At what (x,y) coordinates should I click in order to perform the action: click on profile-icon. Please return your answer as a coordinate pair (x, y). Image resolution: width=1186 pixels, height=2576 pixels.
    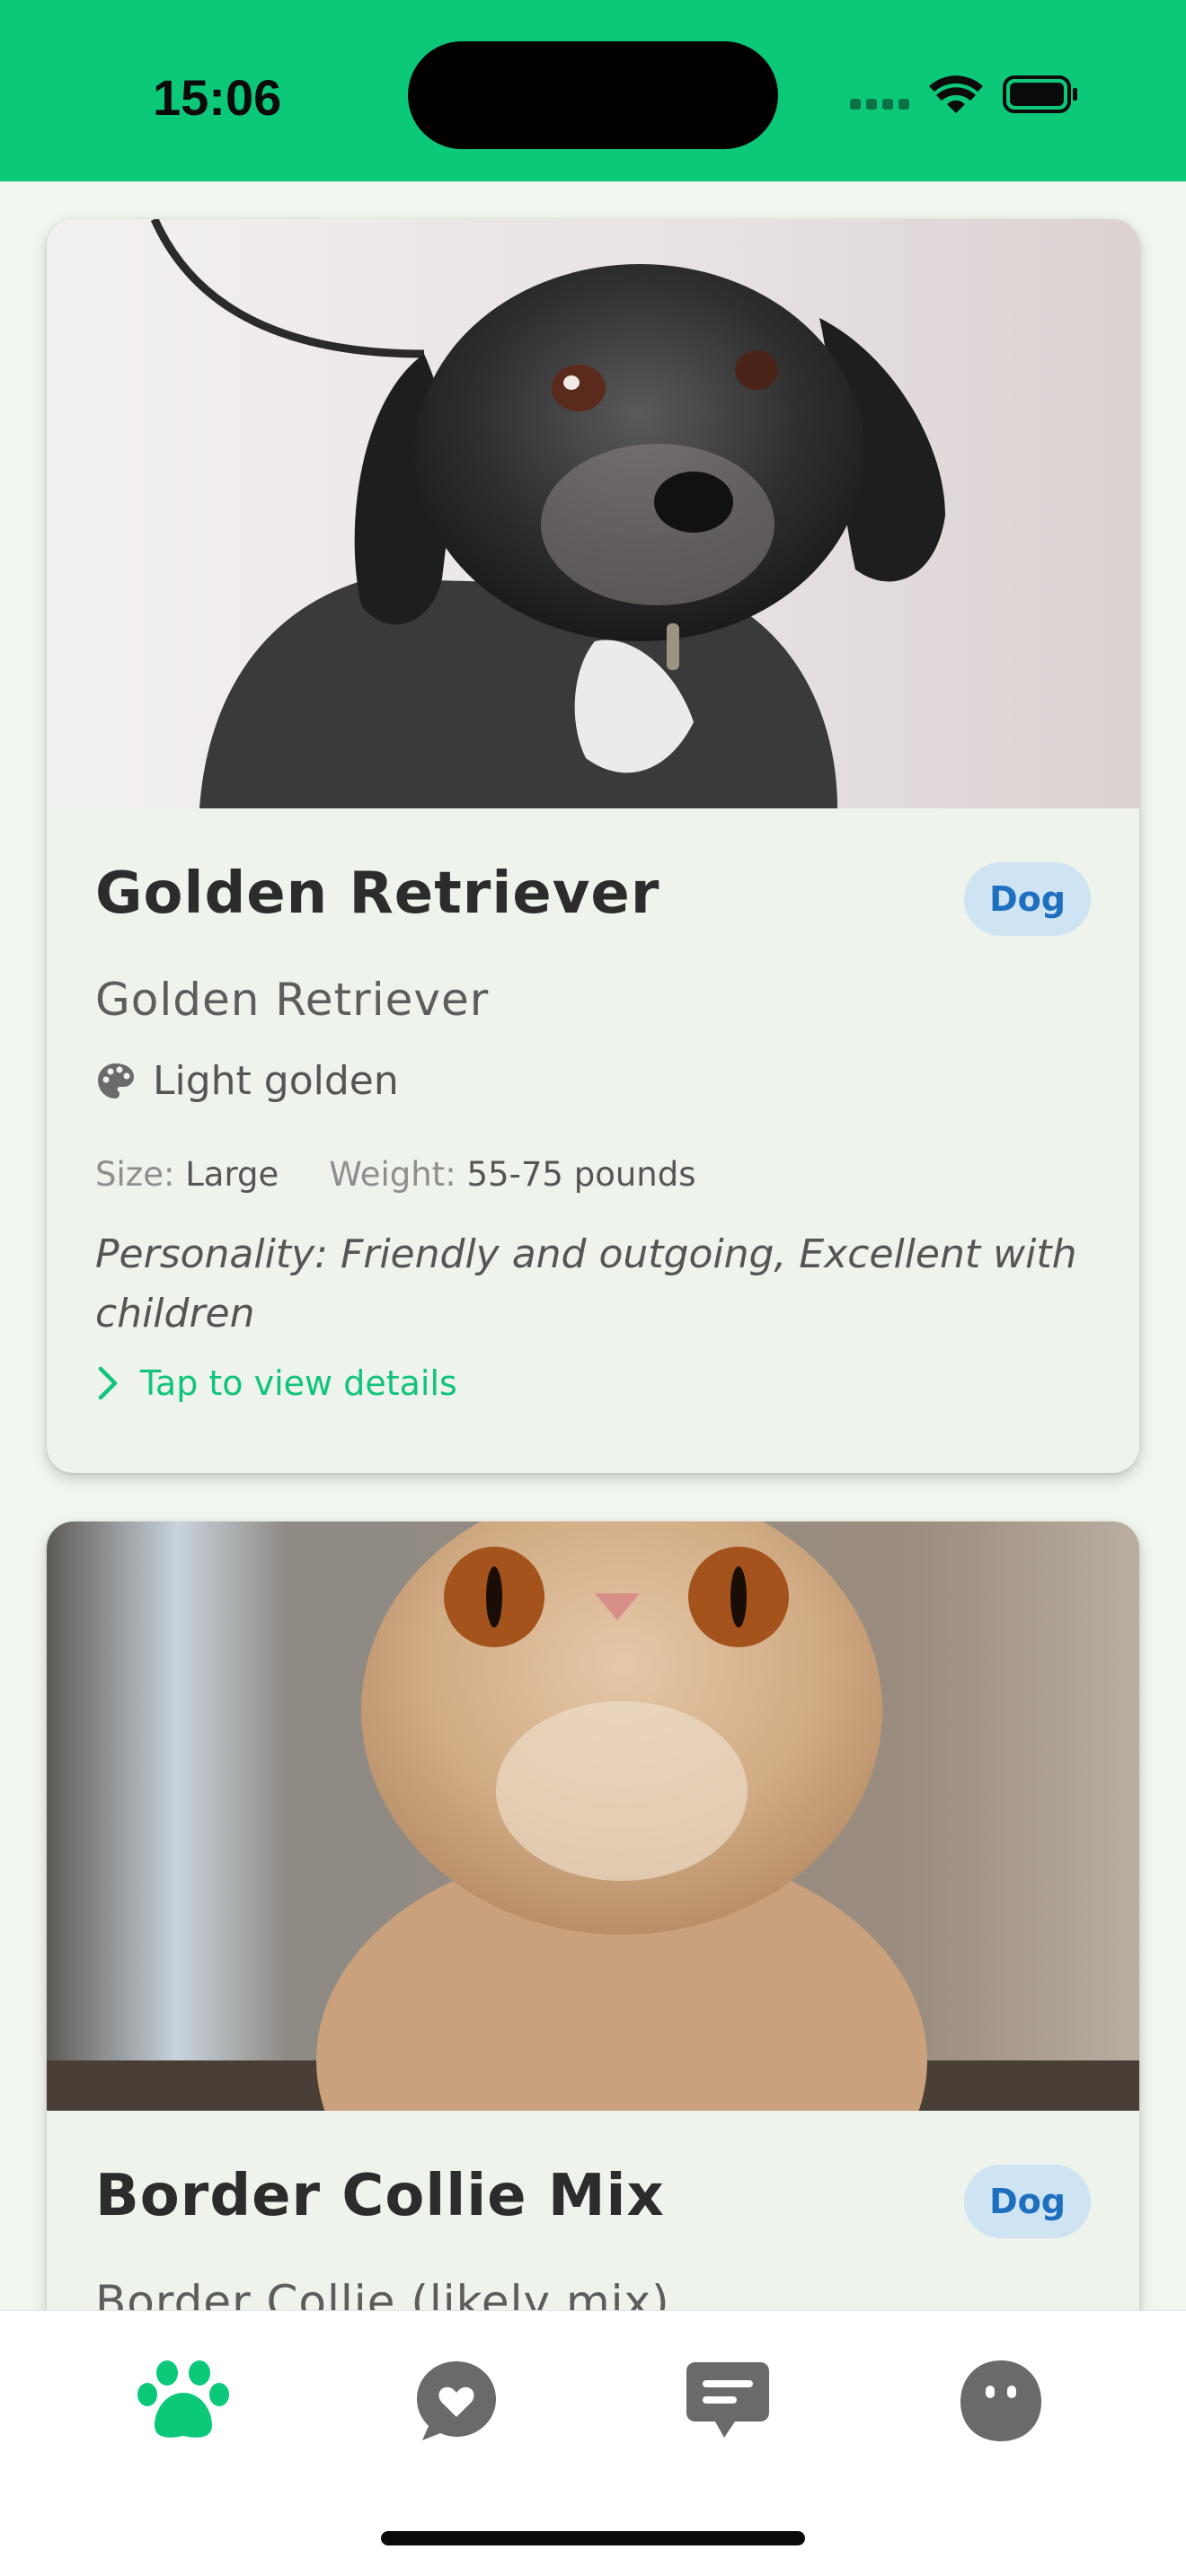
    Looking at the image, I should click on (1000, 2400).